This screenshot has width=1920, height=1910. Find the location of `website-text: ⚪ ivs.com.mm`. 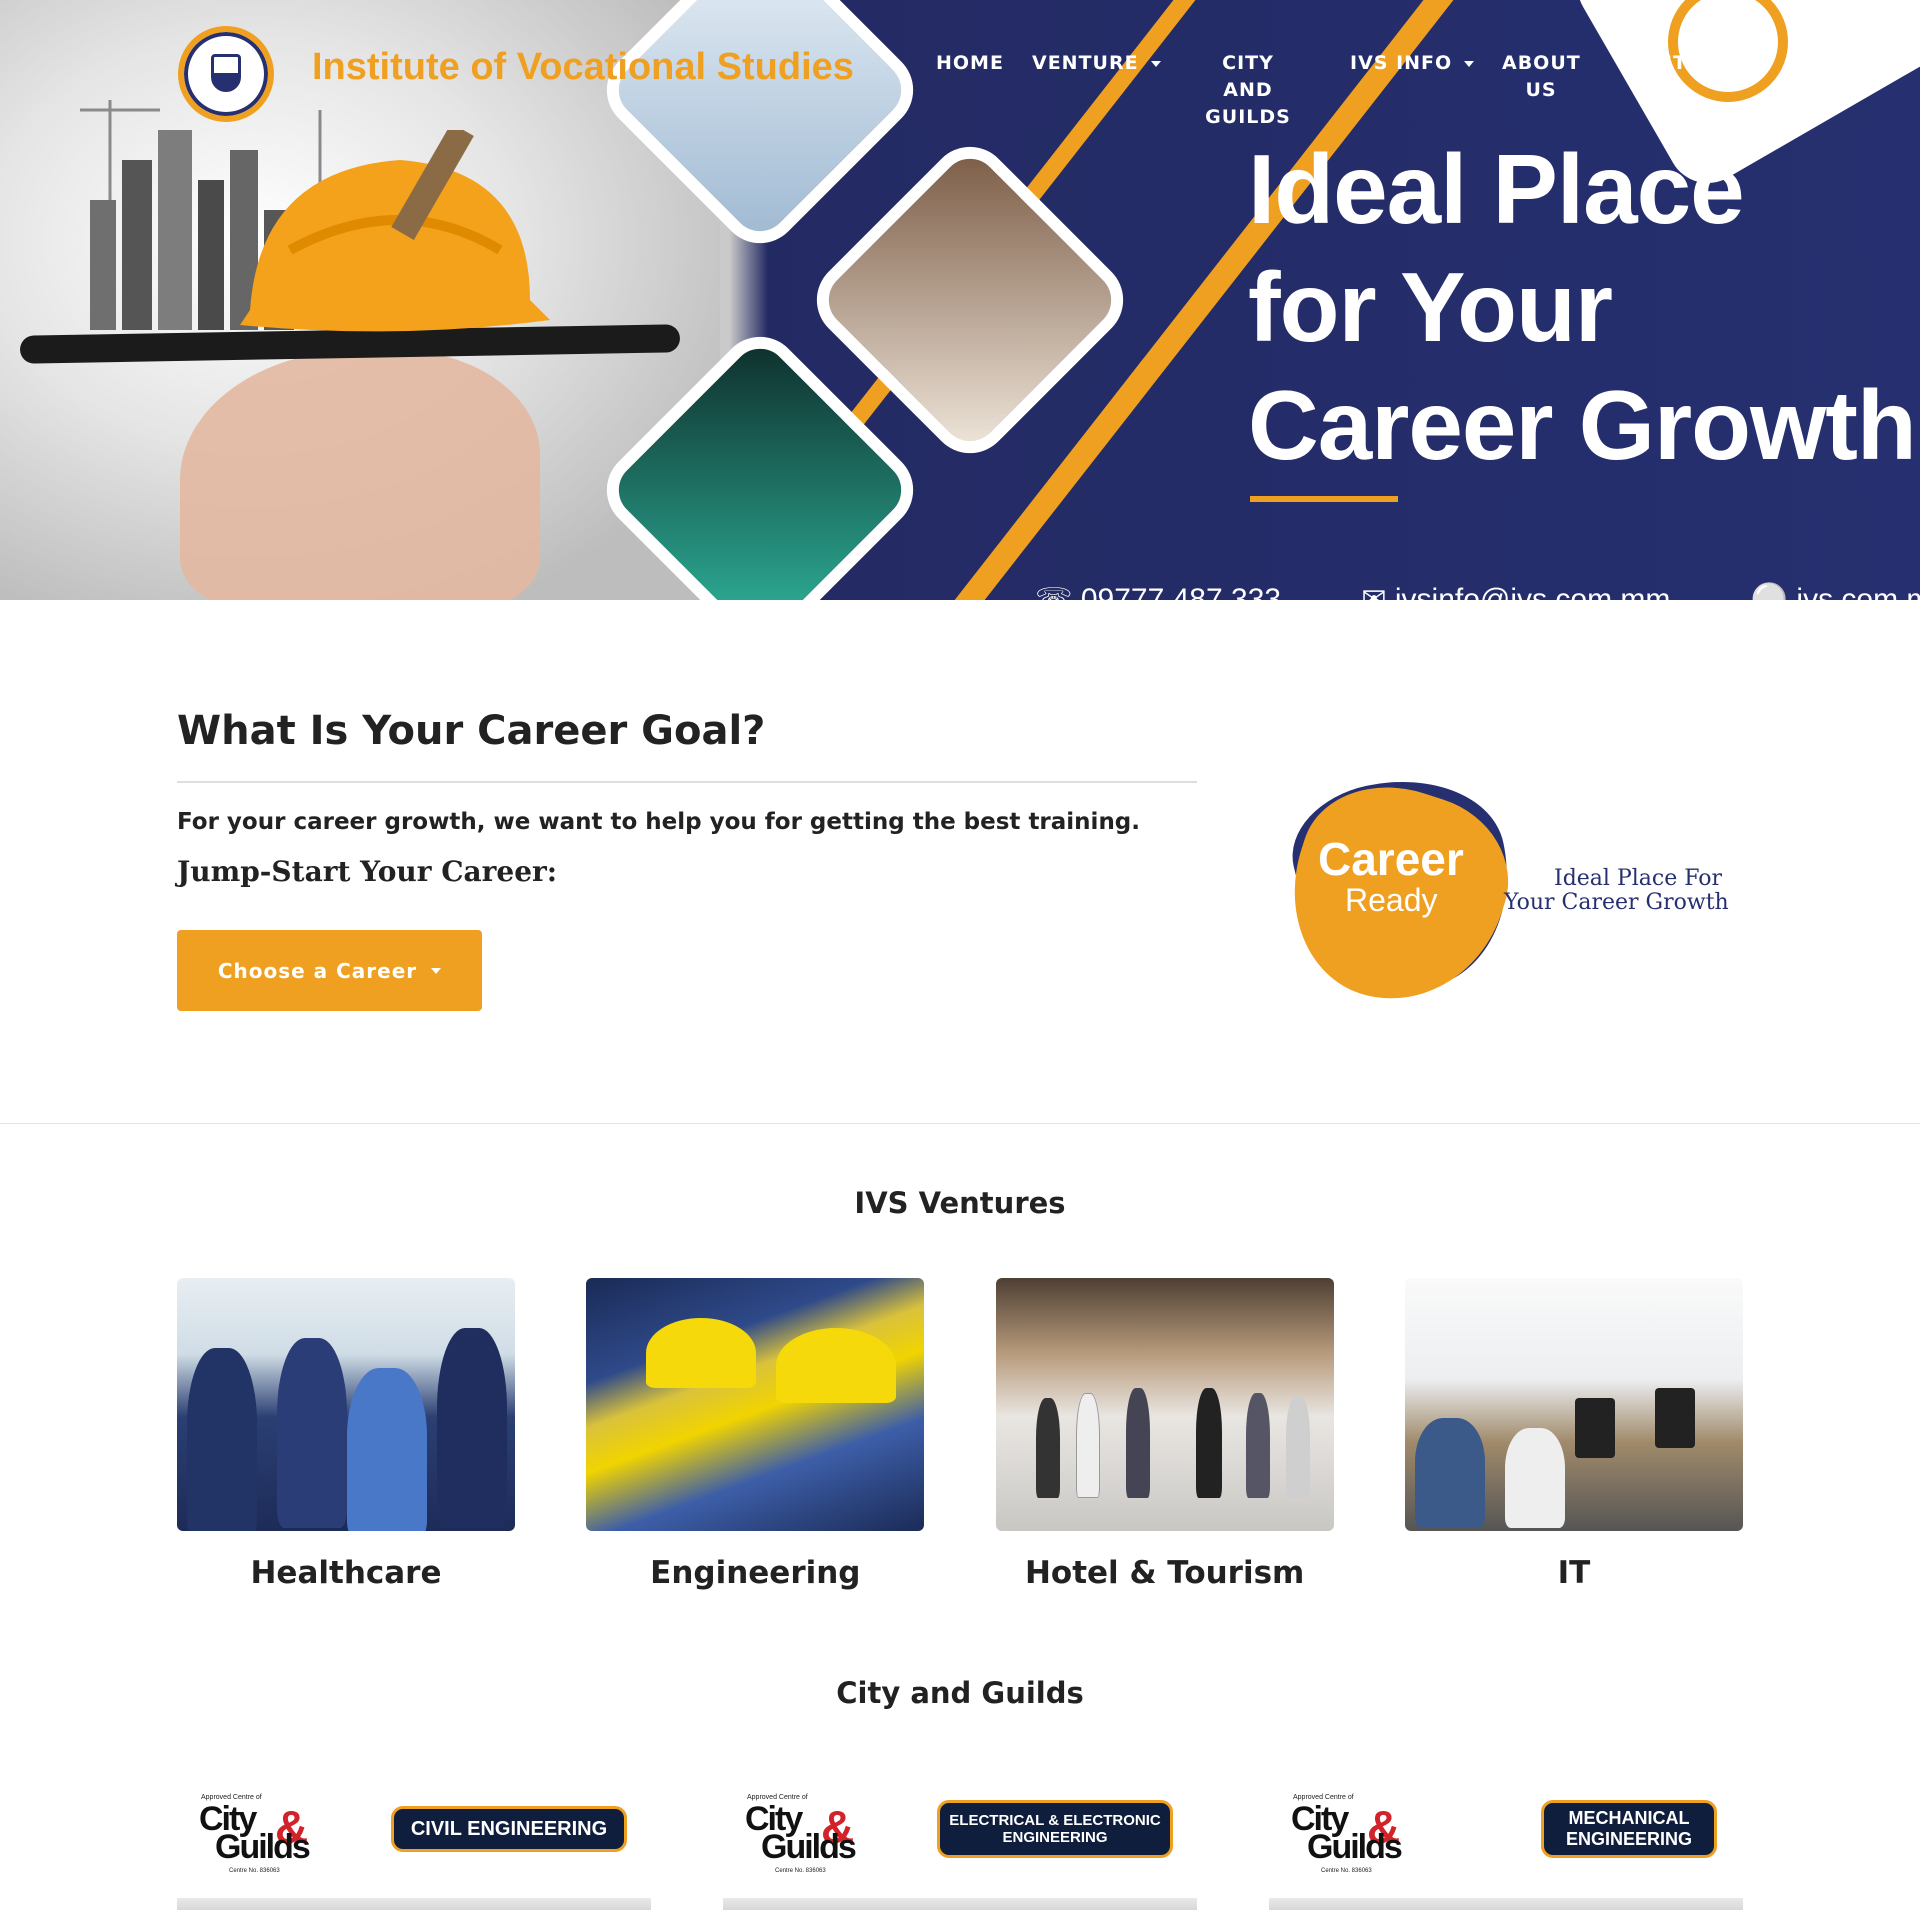

website-text: ⚪ ivs.com.mm is located at coordinates (1835, 591).